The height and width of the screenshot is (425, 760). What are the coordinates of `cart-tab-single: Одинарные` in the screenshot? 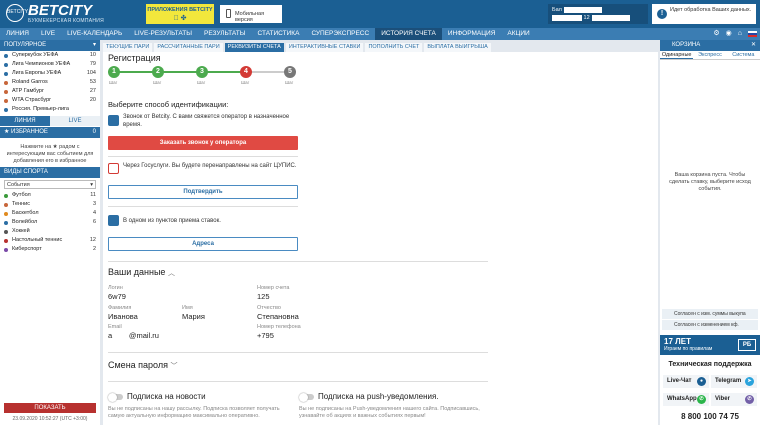 It's located at (677, 55).